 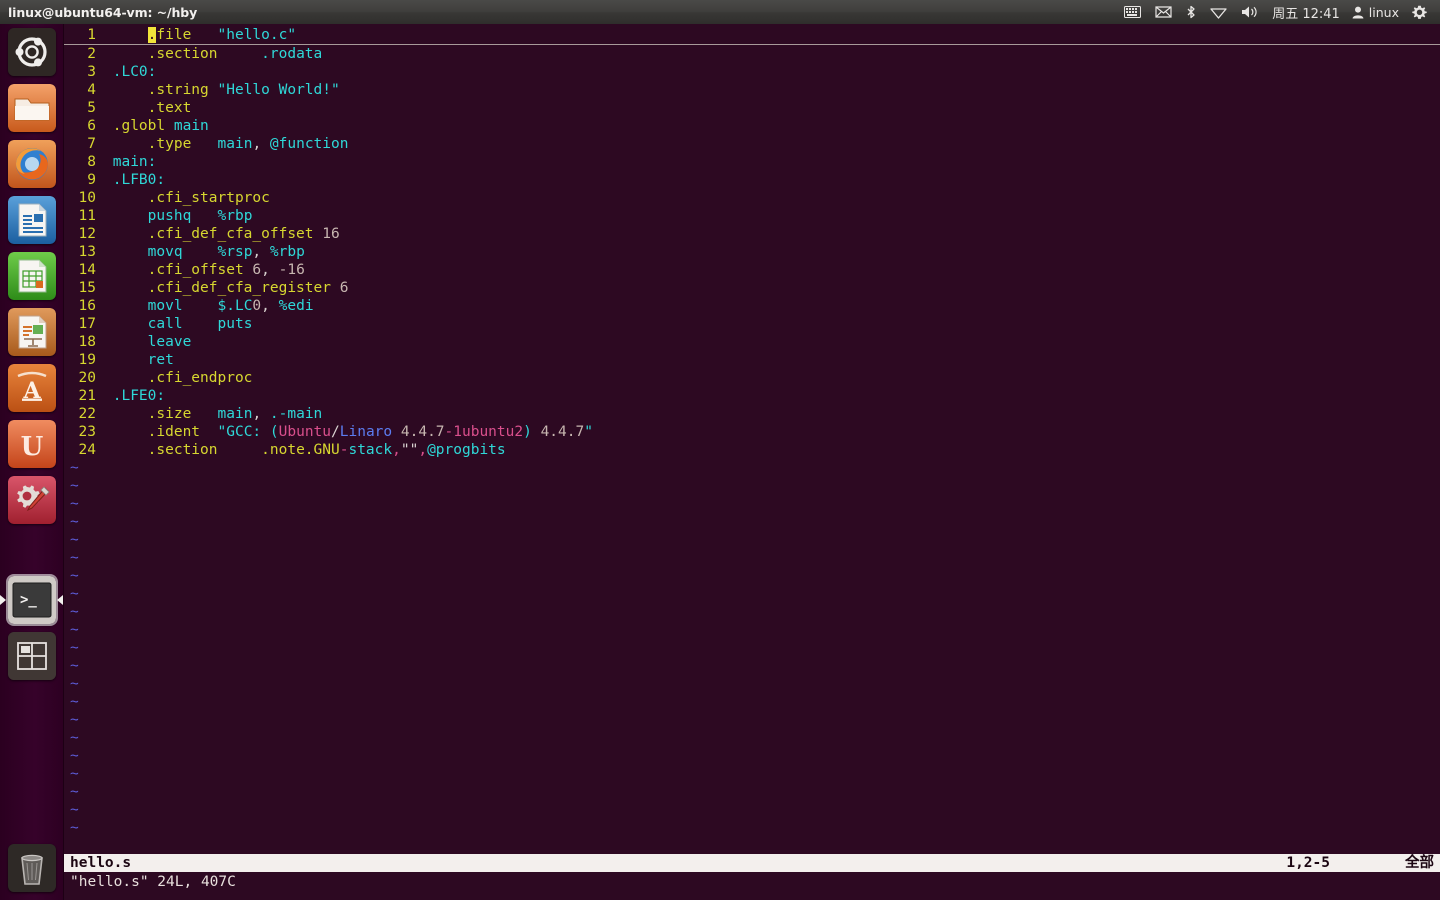 I want to click on statusline-scroll-percent: 全部, so click(x=1419, y=863).